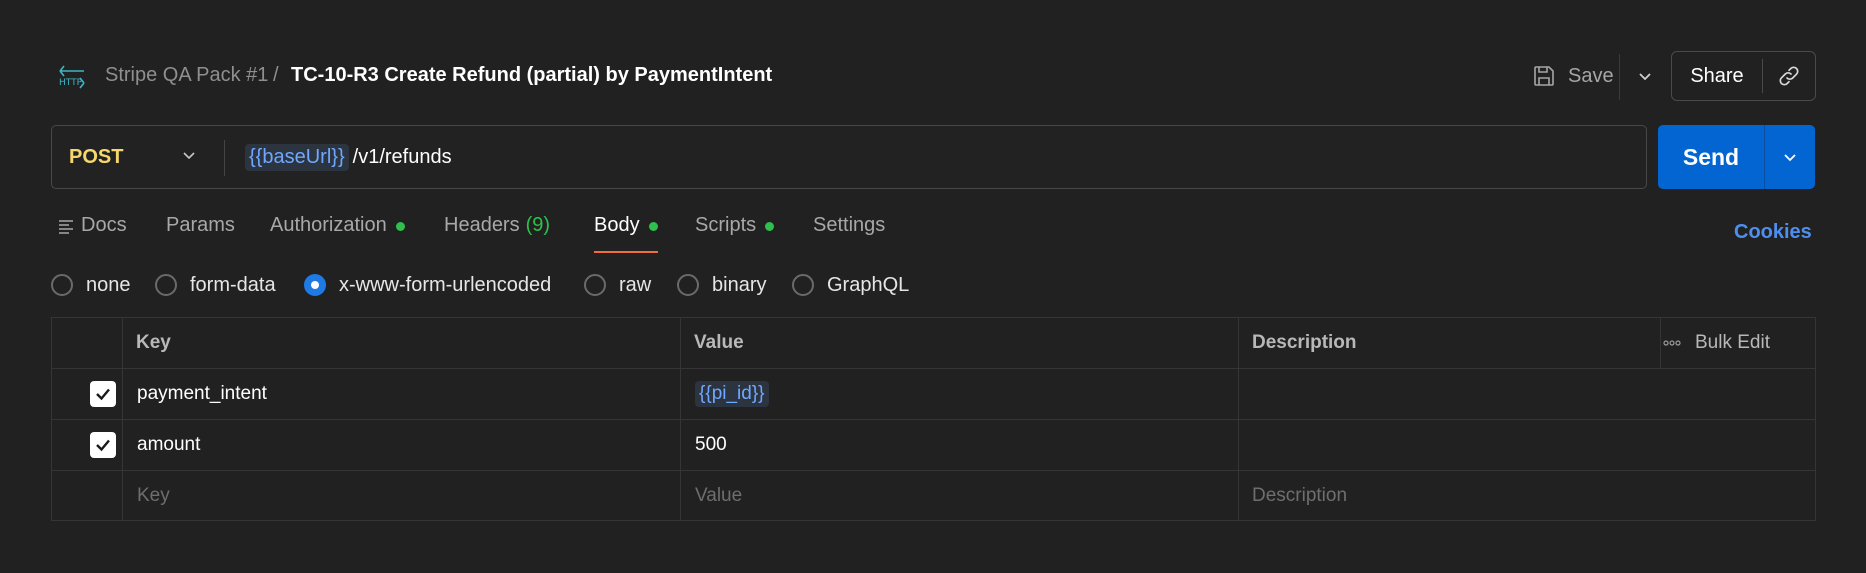 This screenshot has width=1866, height=573. What do you see at coordinates (538, 225) in the screenshot?
I see `headers-count: (9)` at bounding box center [538, 225].